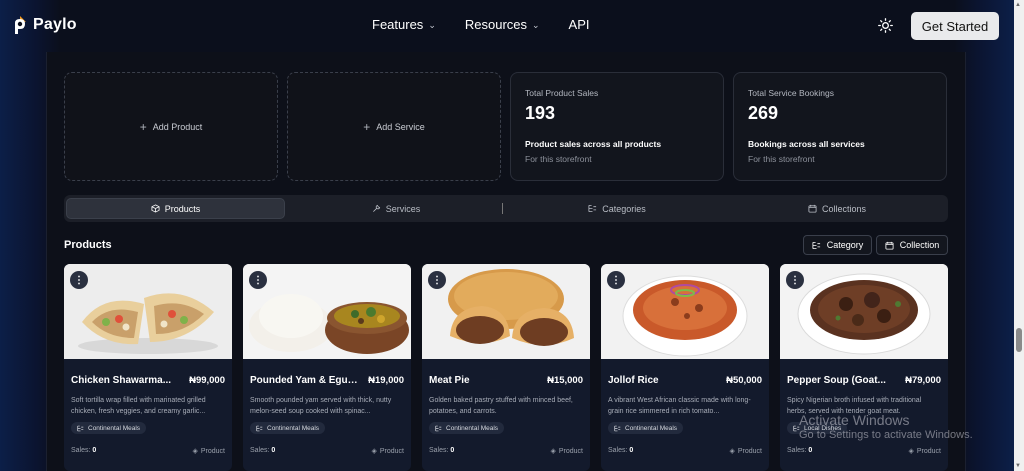 This screenshot has width=1024, height=471. I want to click on box-icon, so click(155, 208).